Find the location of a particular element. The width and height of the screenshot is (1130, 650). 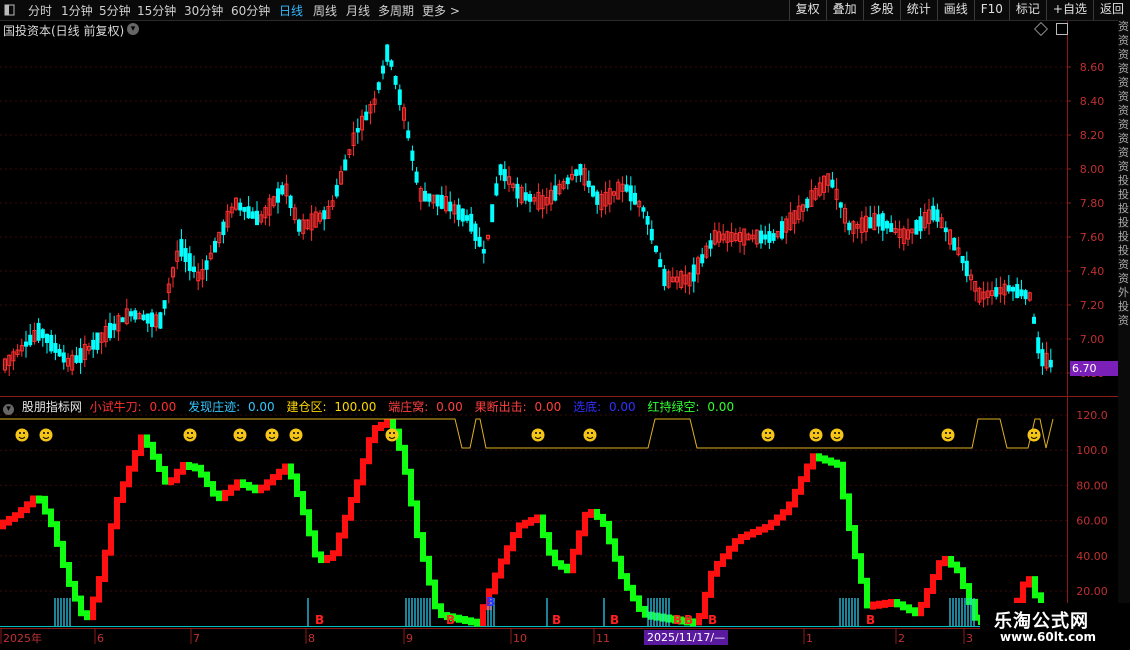

tab-period-15min: 15分钟 is located at coordinates (156, 10).